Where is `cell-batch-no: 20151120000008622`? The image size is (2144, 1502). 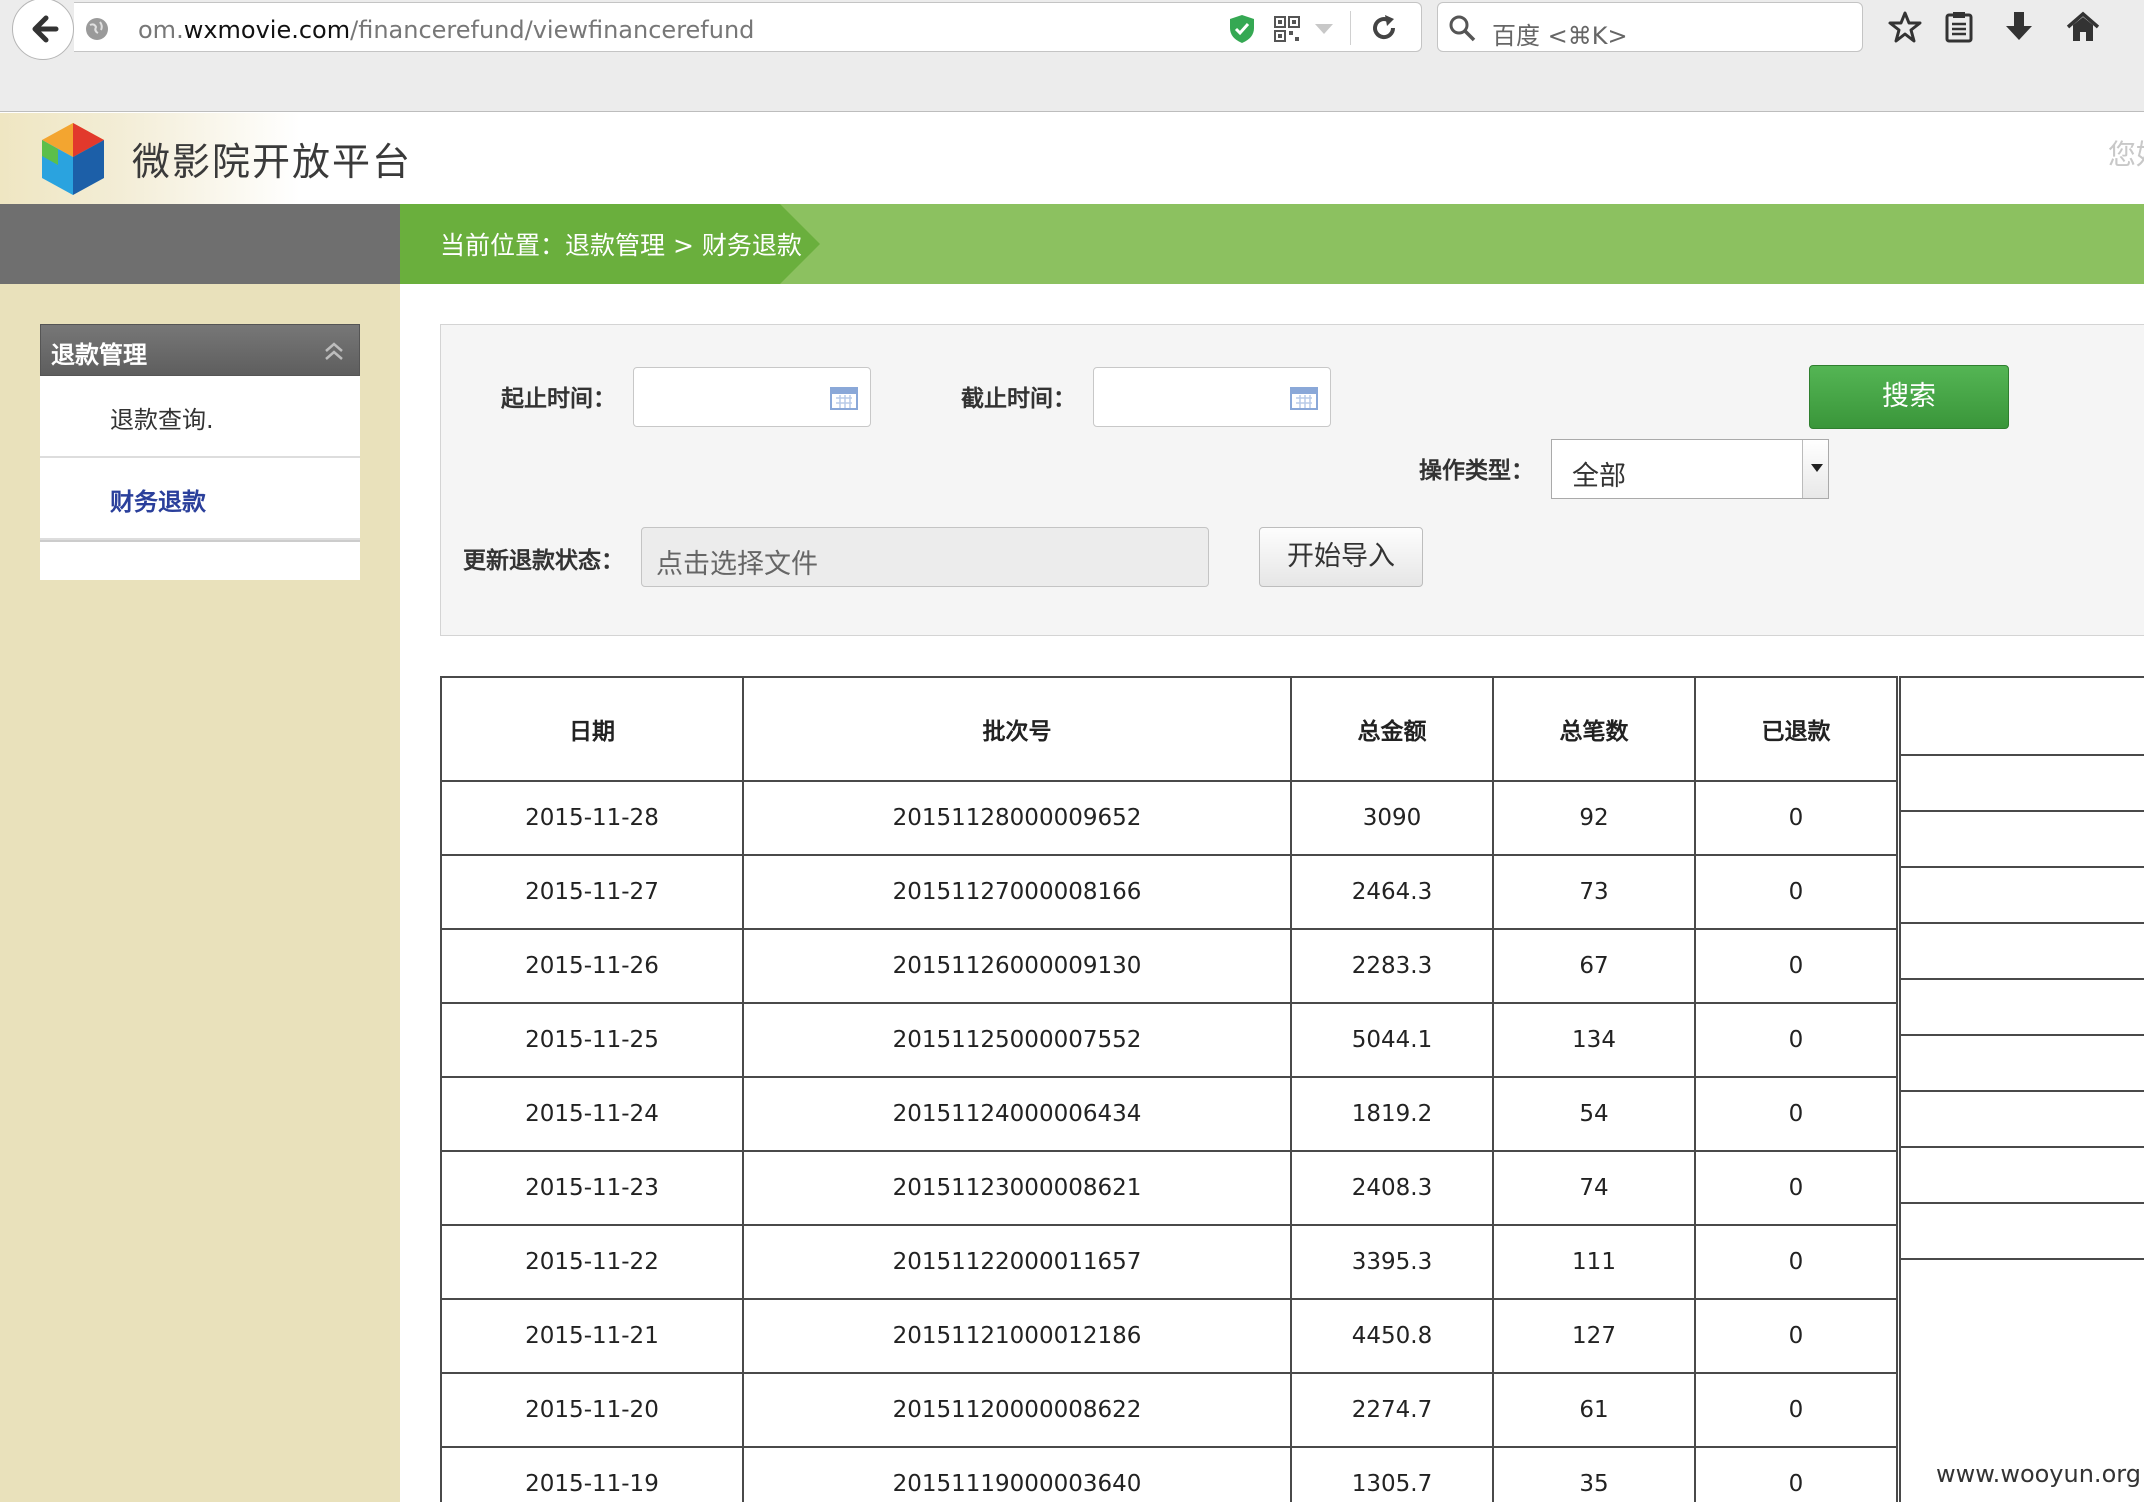 cell-batch-no: 20151120000008622 is located at coordinates (1017, 1410).